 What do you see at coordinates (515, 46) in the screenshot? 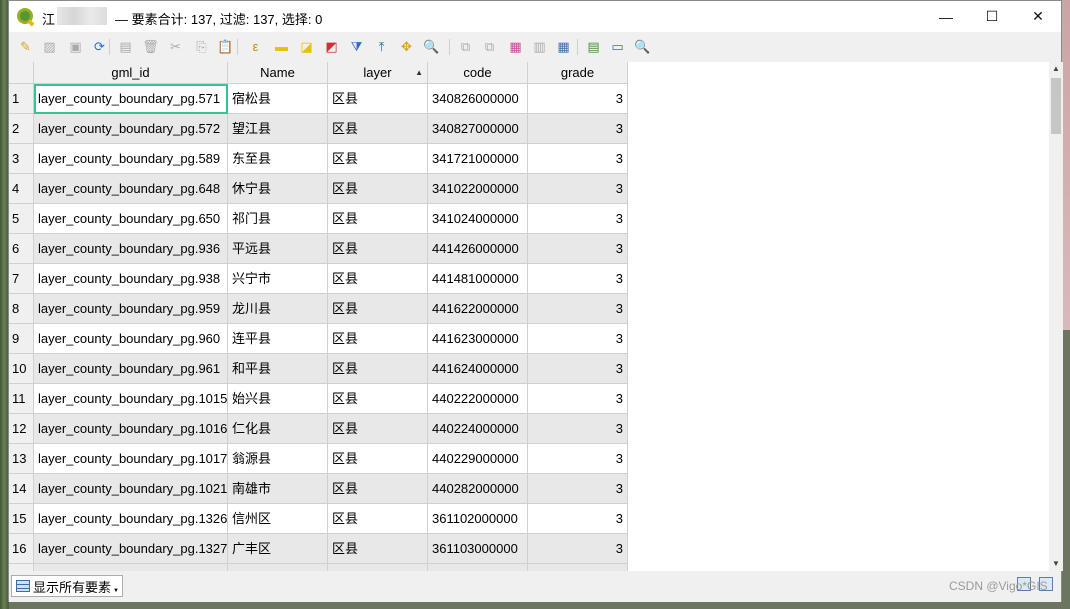
I see `new-field-icon: ▦` at bounding box center [515, 46].